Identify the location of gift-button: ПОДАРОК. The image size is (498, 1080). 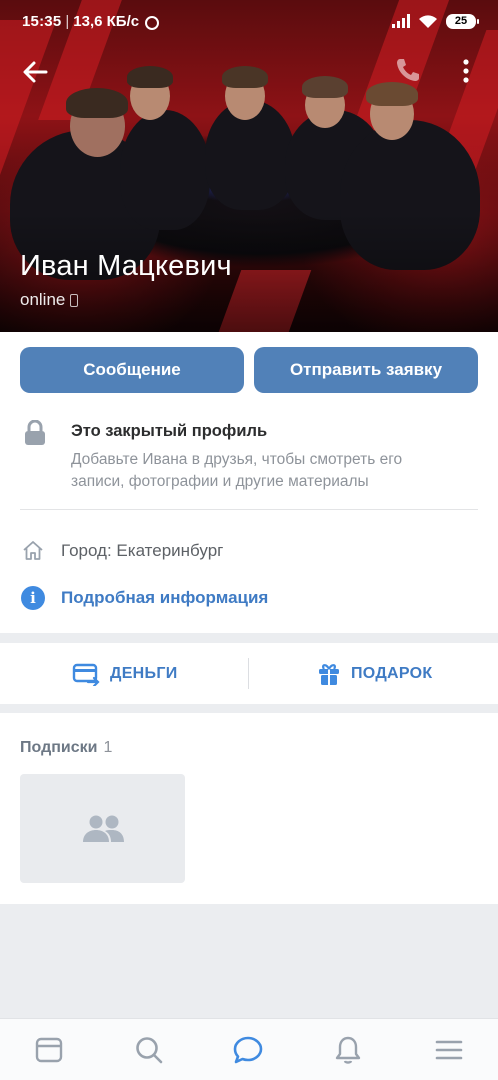
(374, 673).